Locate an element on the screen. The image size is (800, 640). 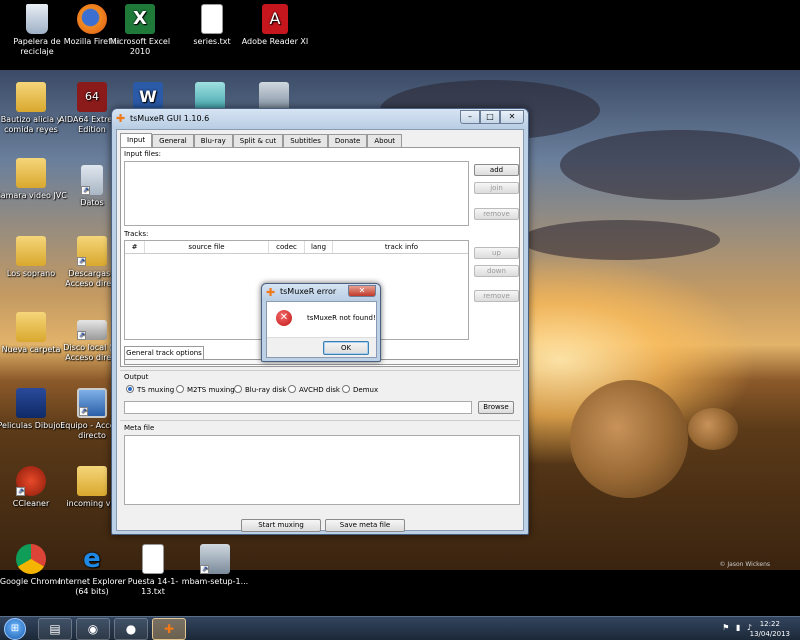
remove-track-button: remove is located at coordinates (496, 296).